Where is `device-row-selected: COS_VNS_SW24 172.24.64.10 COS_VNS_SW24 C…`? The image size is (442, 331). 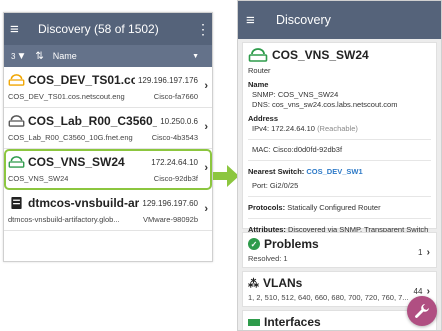 device-row-selected: COS_VNS_SW24 172.24.64.10 COS_VNS_SW24 C… is located at coordinates (108, 169).